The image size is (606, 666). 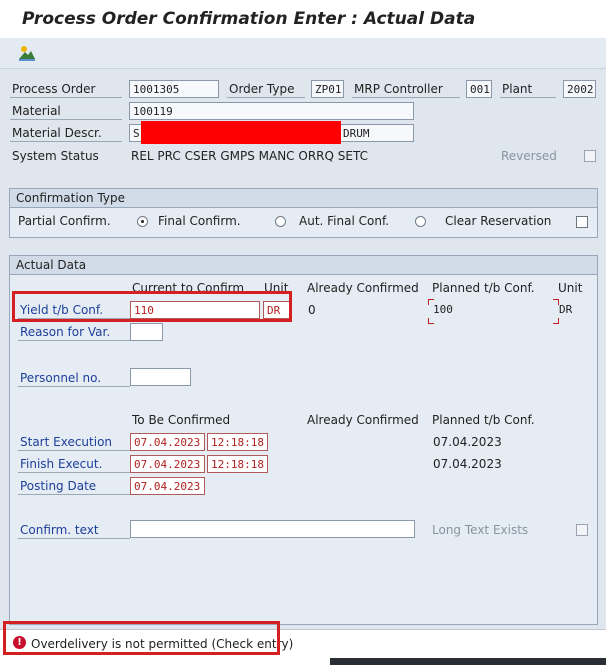 I want to click on material-descr-prefix: S, so click(x=136, y=133).